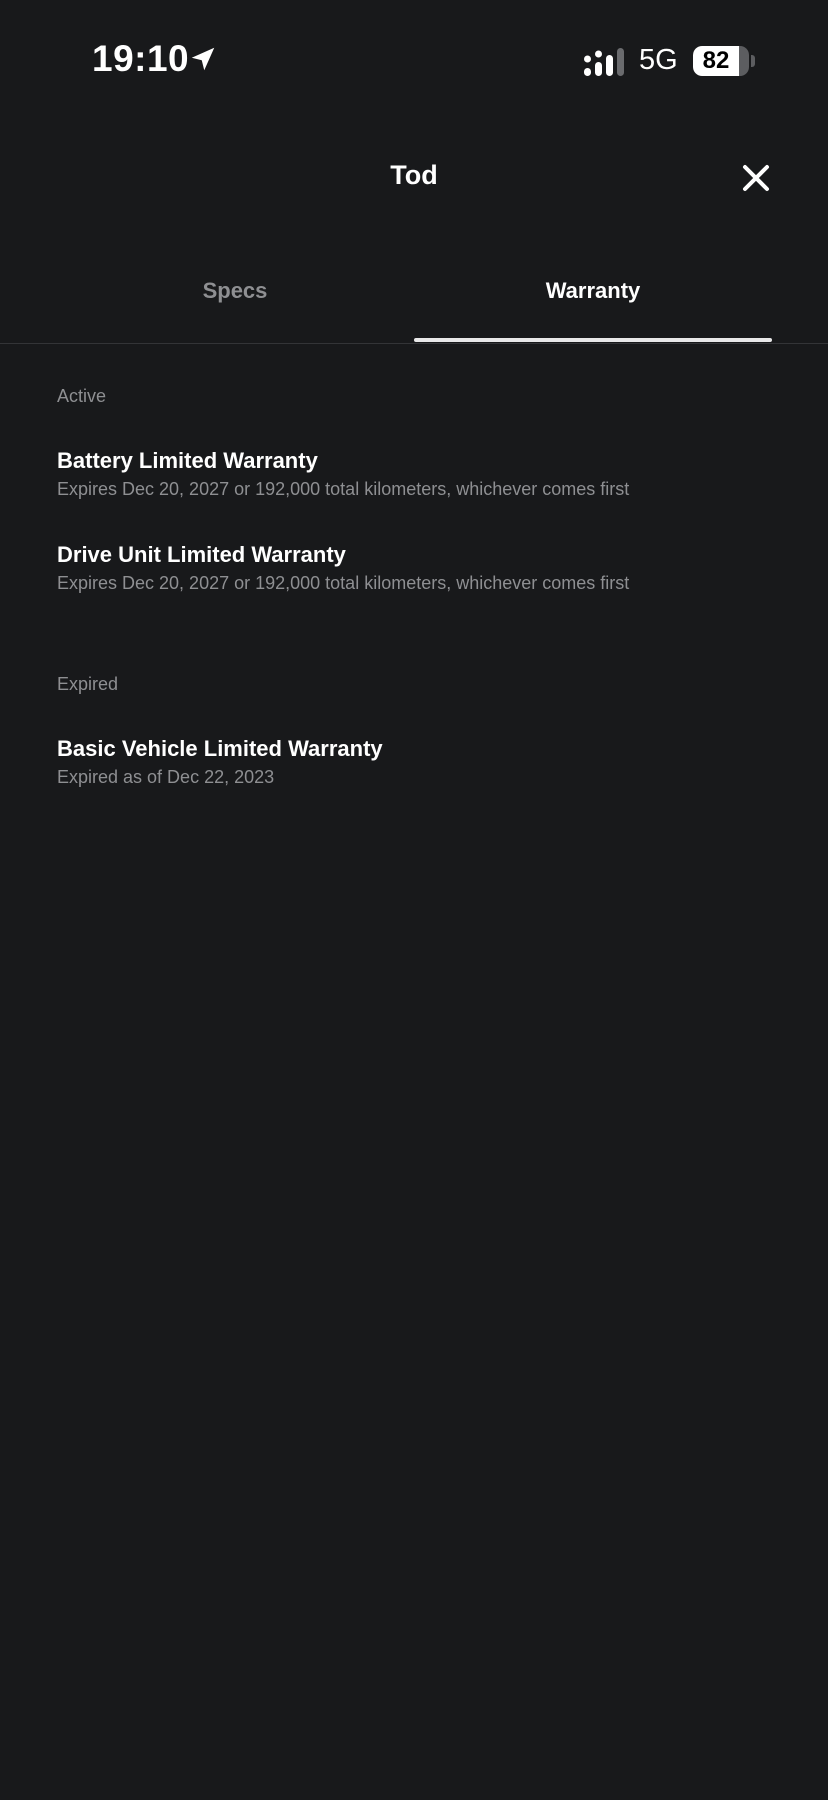  What do you see at coordinates (235, 307) in the screenshot?
I see `tab-specs: Specs` at bounding box center [235, 307].